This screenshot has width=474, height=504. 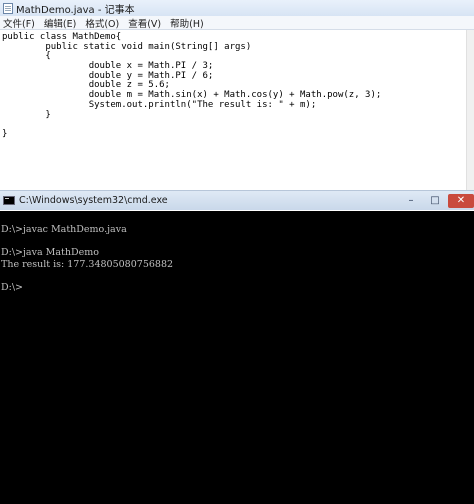 What do you see at coordinates (75, 10) in the screenshot?
I see `notepad-window-title: MathDemo.java - 记事本` at bounding box center [75, 10].